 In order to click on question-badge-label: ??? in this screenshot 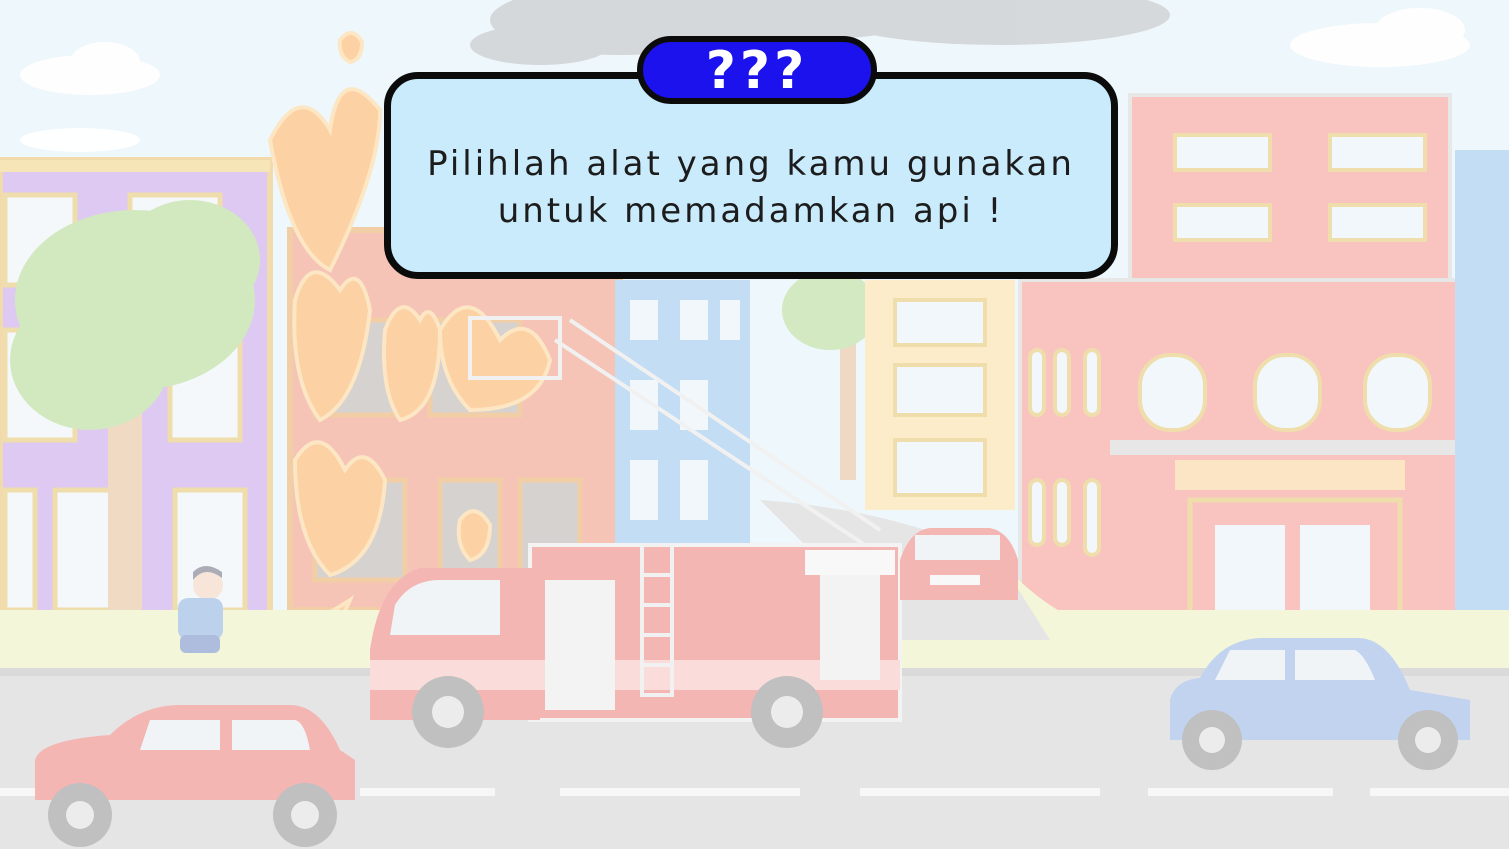, I will do `click(757, 71)`.